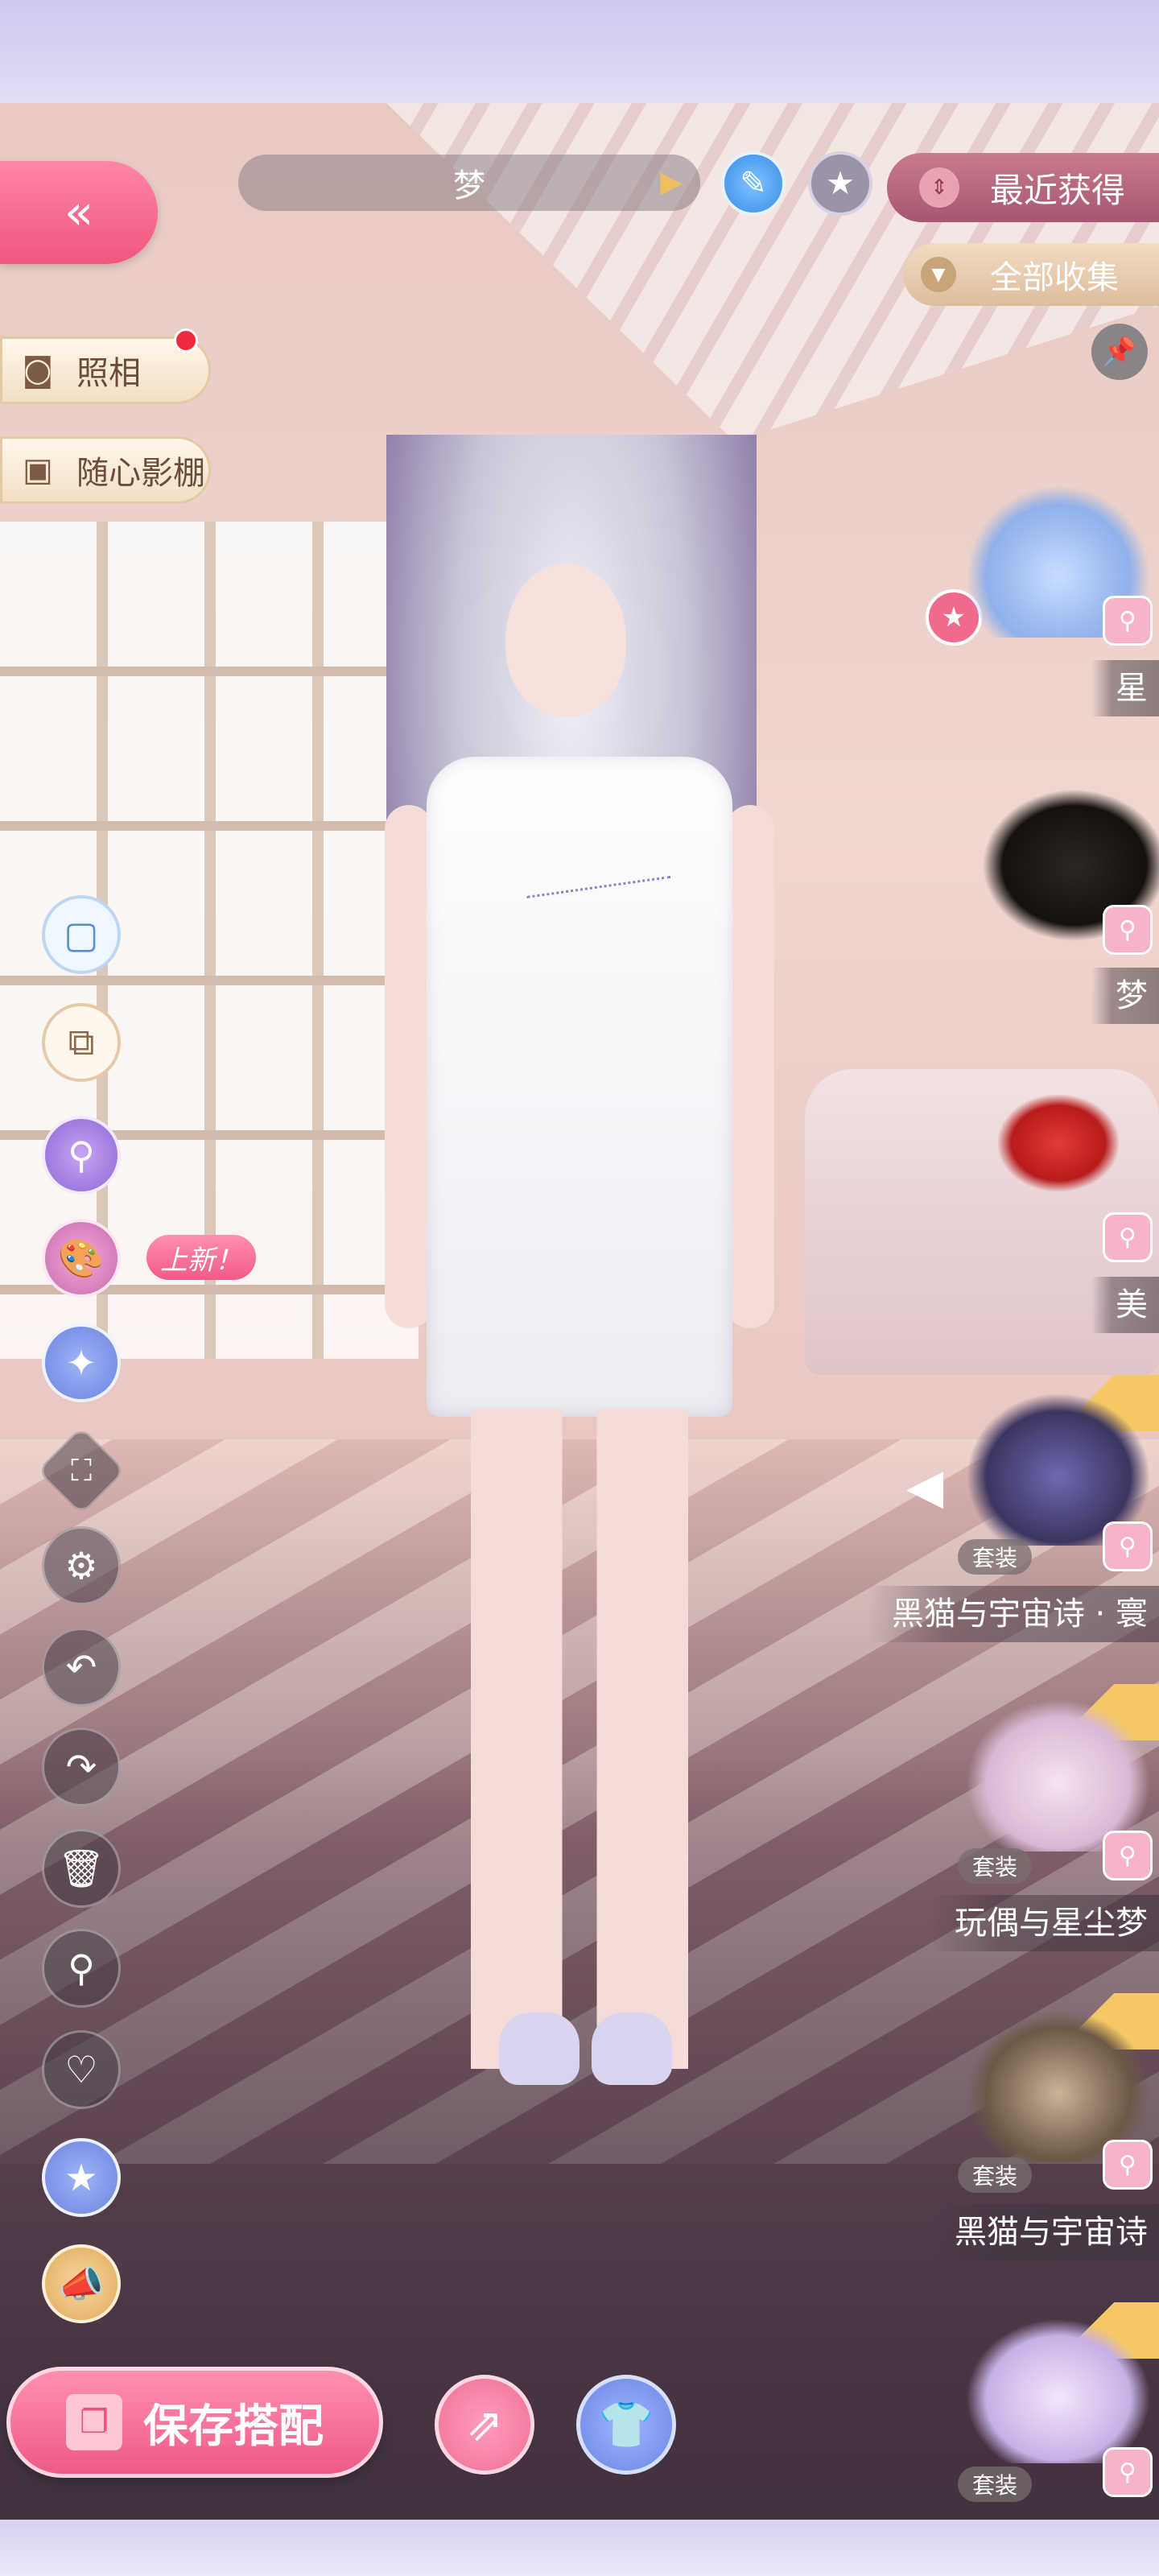 The width and height of the screenshot is (1159, 2576). I want to click on cube-icon: ▣, so click(38, 470).